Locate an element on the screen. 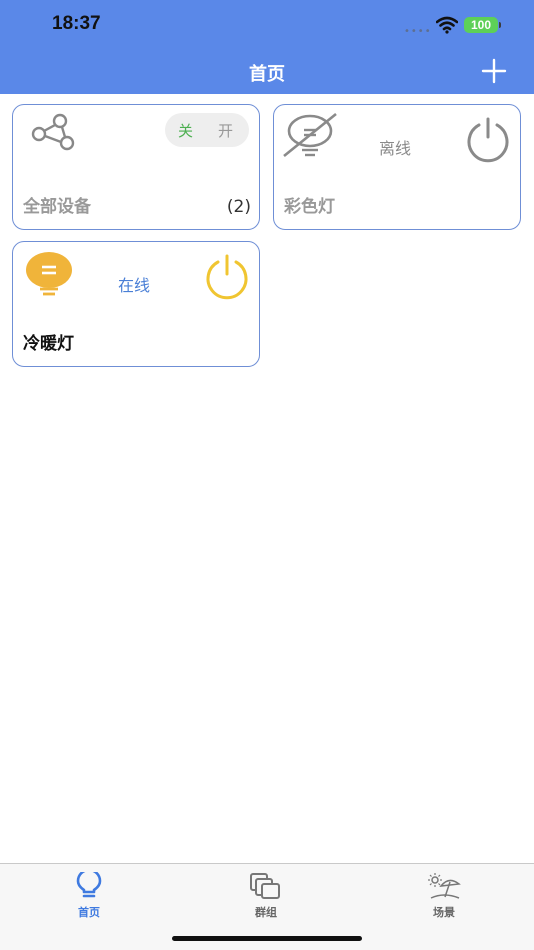  status-time: 18:37 is located at coordinates (76, 23).